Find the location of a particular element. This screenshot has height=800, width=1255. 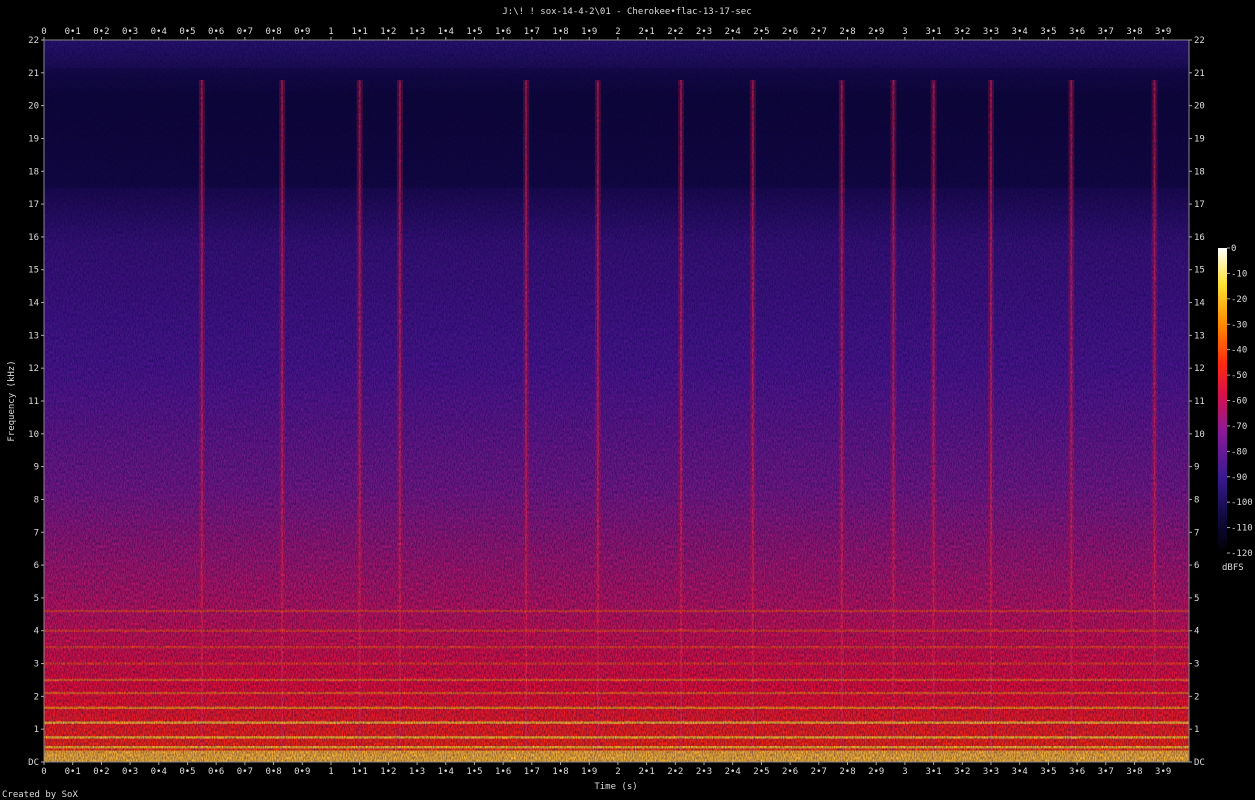

x-tick-label-bottom: 2•9 is located at coordinates (876, 772).